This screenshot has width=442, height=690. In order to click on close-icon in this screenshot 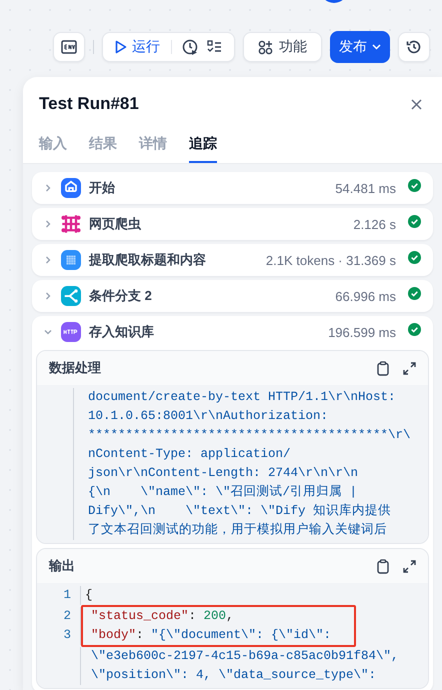, I will do `click(416, 104)`.